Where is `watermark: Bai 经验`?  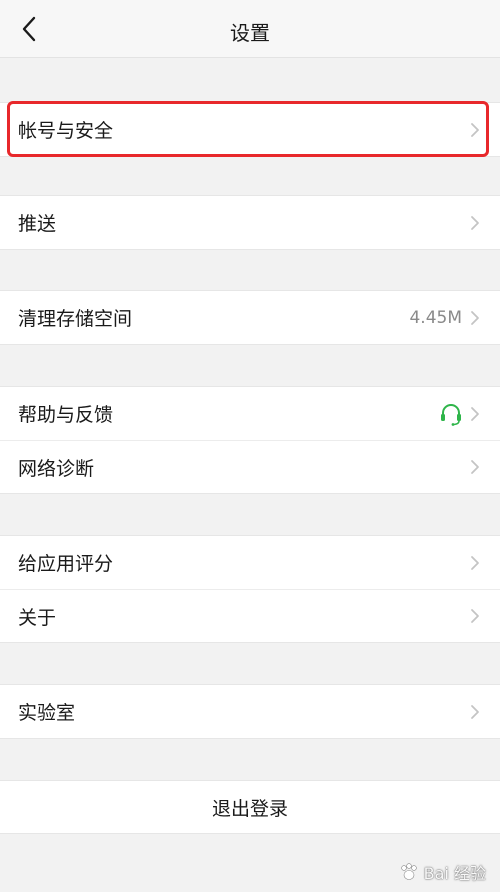 watermark: Bai 经验 is located at coordinates (442, 872).